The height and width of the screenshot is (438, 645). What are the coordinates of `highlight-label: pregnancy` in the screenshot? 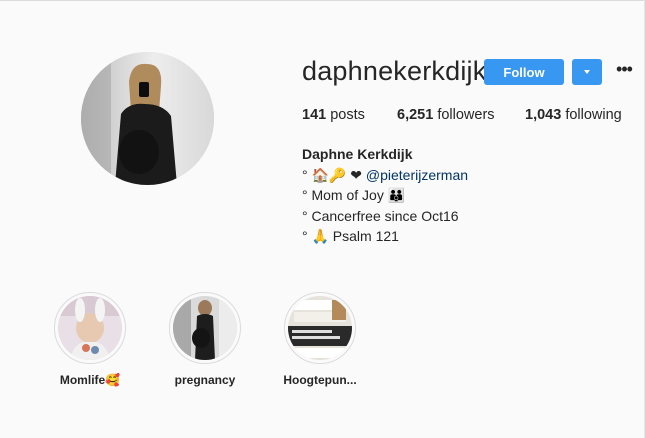 It's located at (205, 380).